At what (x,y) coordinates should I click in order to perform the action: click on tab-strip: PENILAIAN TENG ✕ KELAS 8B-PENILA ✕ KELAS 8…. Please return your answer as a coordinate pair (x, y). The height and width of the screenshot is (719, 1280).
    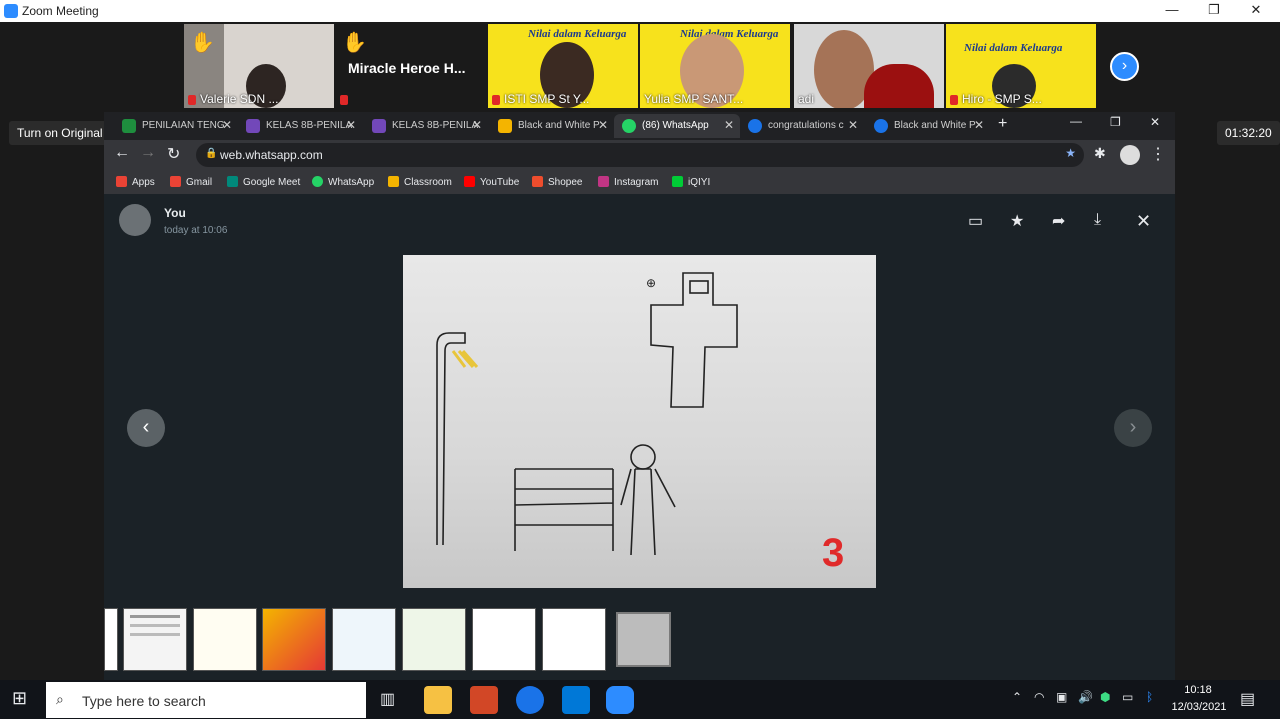
    Looking at the image, I should click on (639, 125).